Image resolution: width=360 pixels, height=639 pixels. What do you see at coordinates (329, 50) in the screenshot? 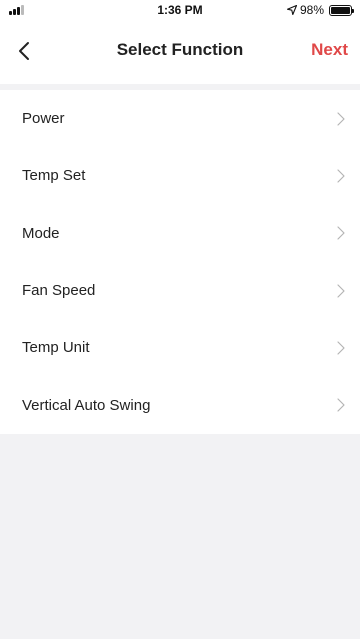
I see `next-button: Next` at bounding box center [329, 50].